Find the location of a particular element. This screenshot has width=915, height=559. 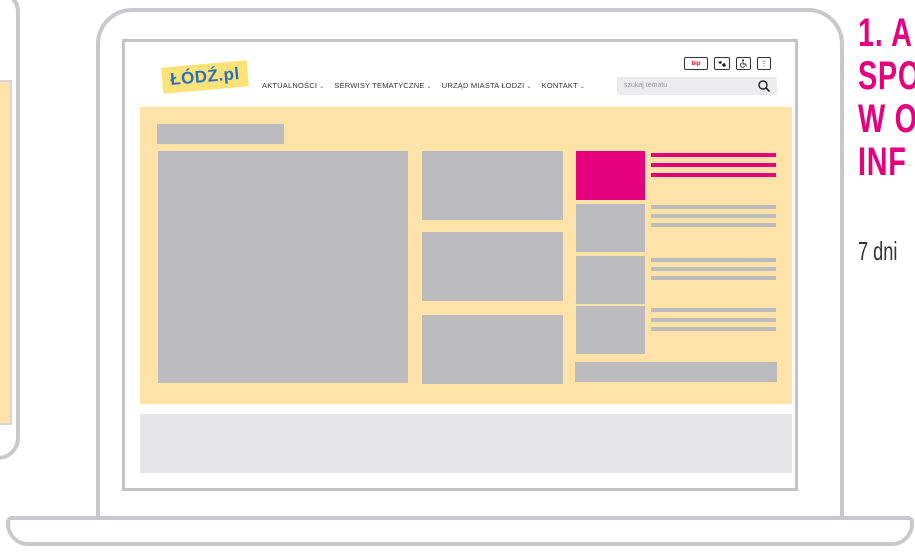

sign-language-glyph is located at coordinates (722, 63).